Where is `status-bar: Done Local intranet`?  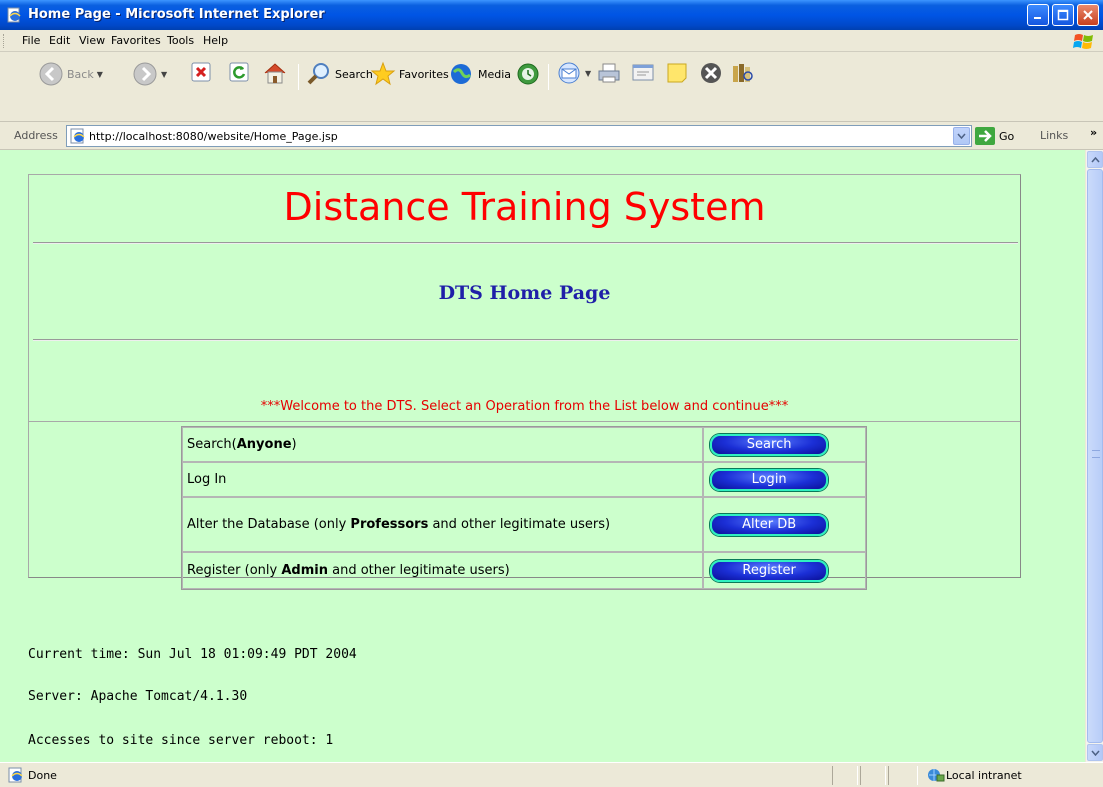 status-bar: Done Local intranet is located at coordinates (551, 774).